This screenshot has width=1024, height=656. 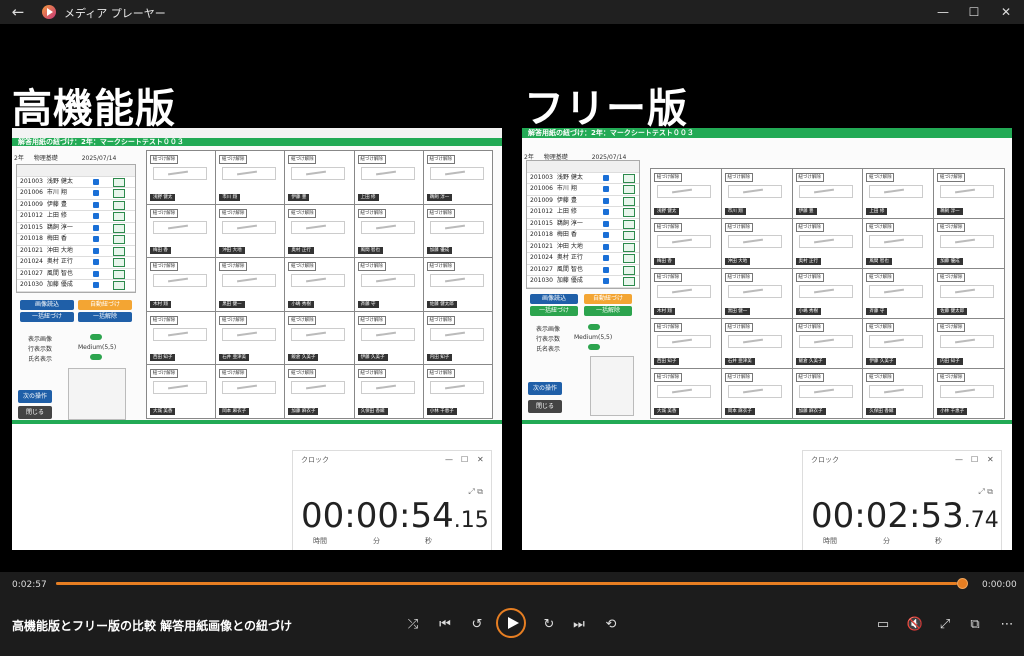 What do you see at coordinates (828, 344) in the screenshot?
I see `sheet-cell: 紐づけ解除 飯倉 久美子` at bounding box center [828, 344].